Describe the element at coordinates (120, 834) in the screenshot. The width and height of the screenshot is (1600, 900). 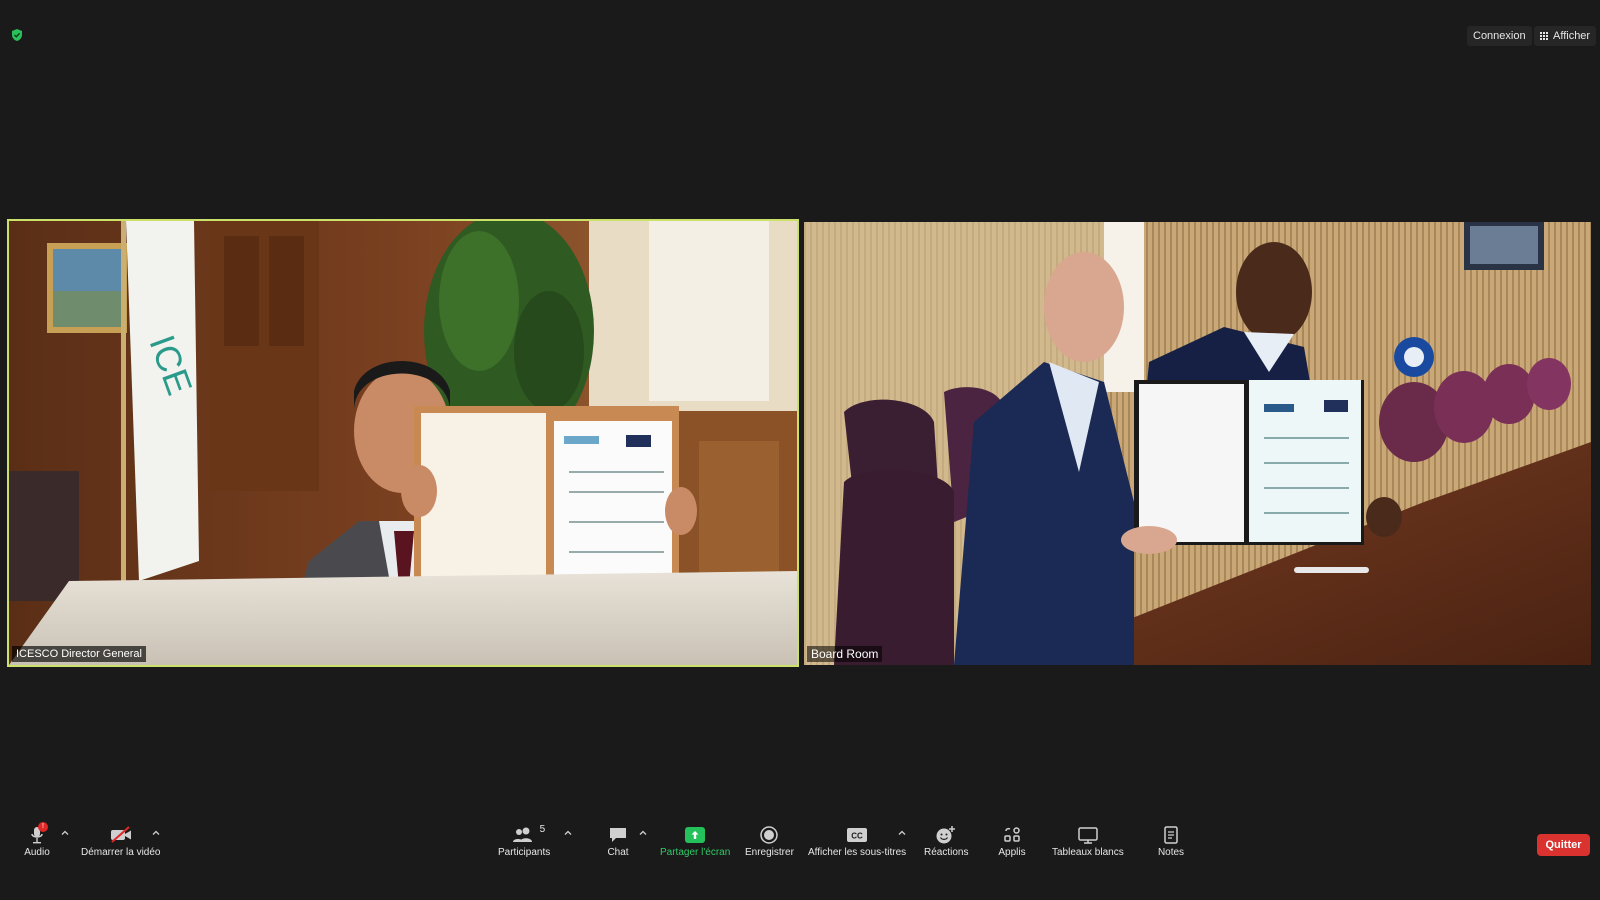
I see `video-camera-off-icon` at that location.